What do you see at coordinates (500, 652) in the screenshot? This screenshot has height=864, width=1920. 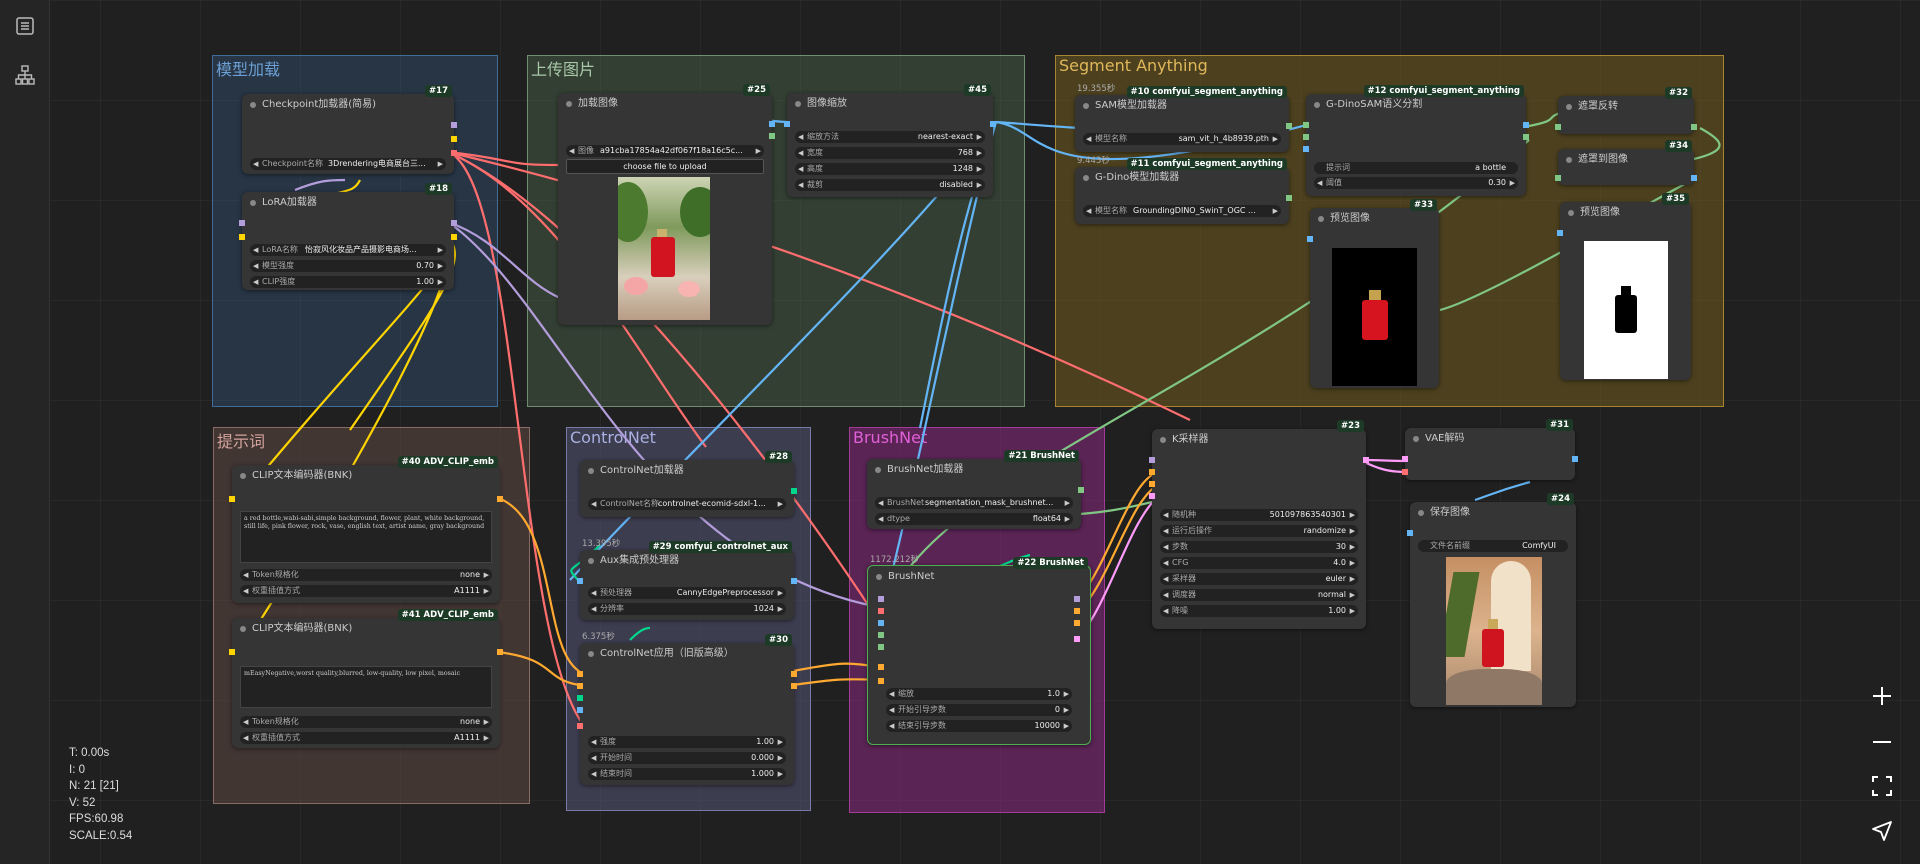 I see `output-conditioning-slot` at bounding box center [500, 652].